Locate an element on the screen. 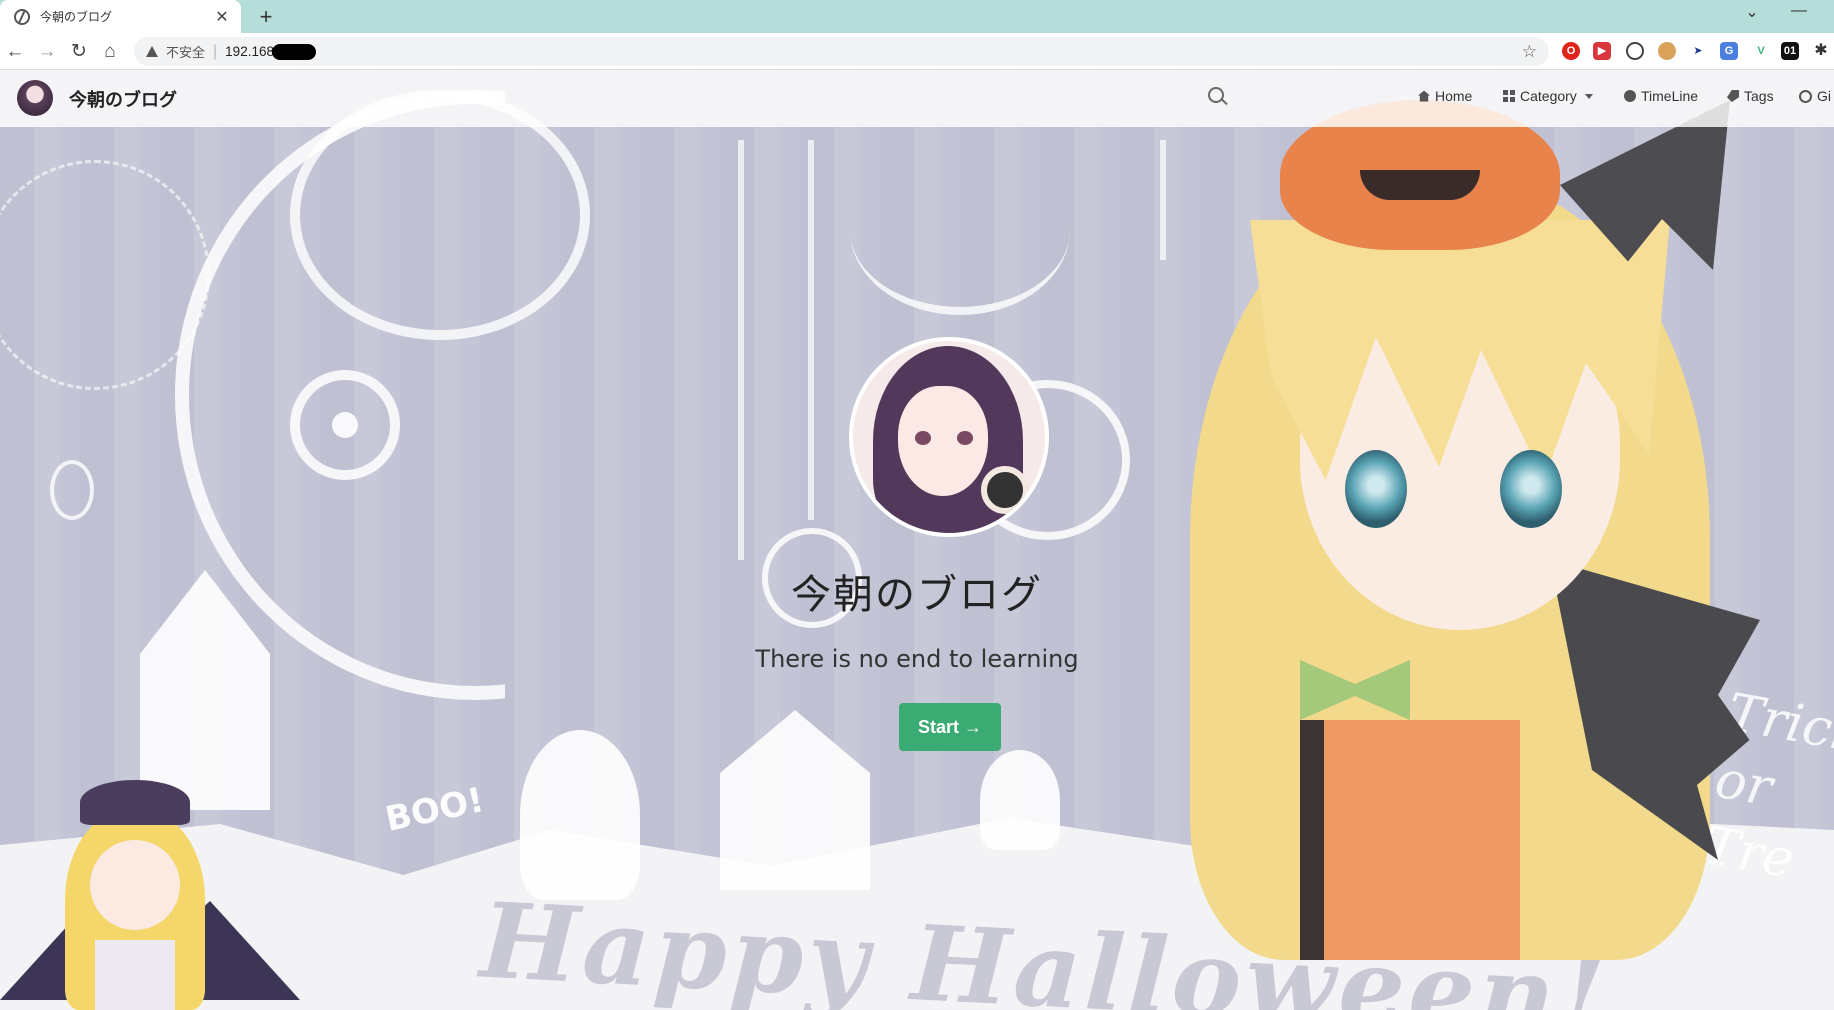 The image size is (1834, 1010). hero-title: 今朝のブログ is located at coordinates (917, 595).